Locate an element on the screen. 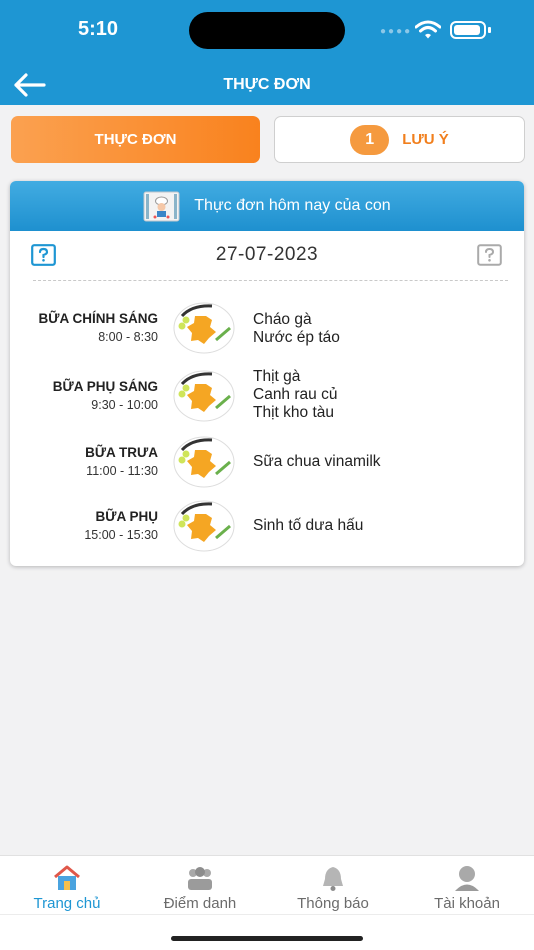  nav-item-home: Trang chủ is located at coordinates (67, 888).